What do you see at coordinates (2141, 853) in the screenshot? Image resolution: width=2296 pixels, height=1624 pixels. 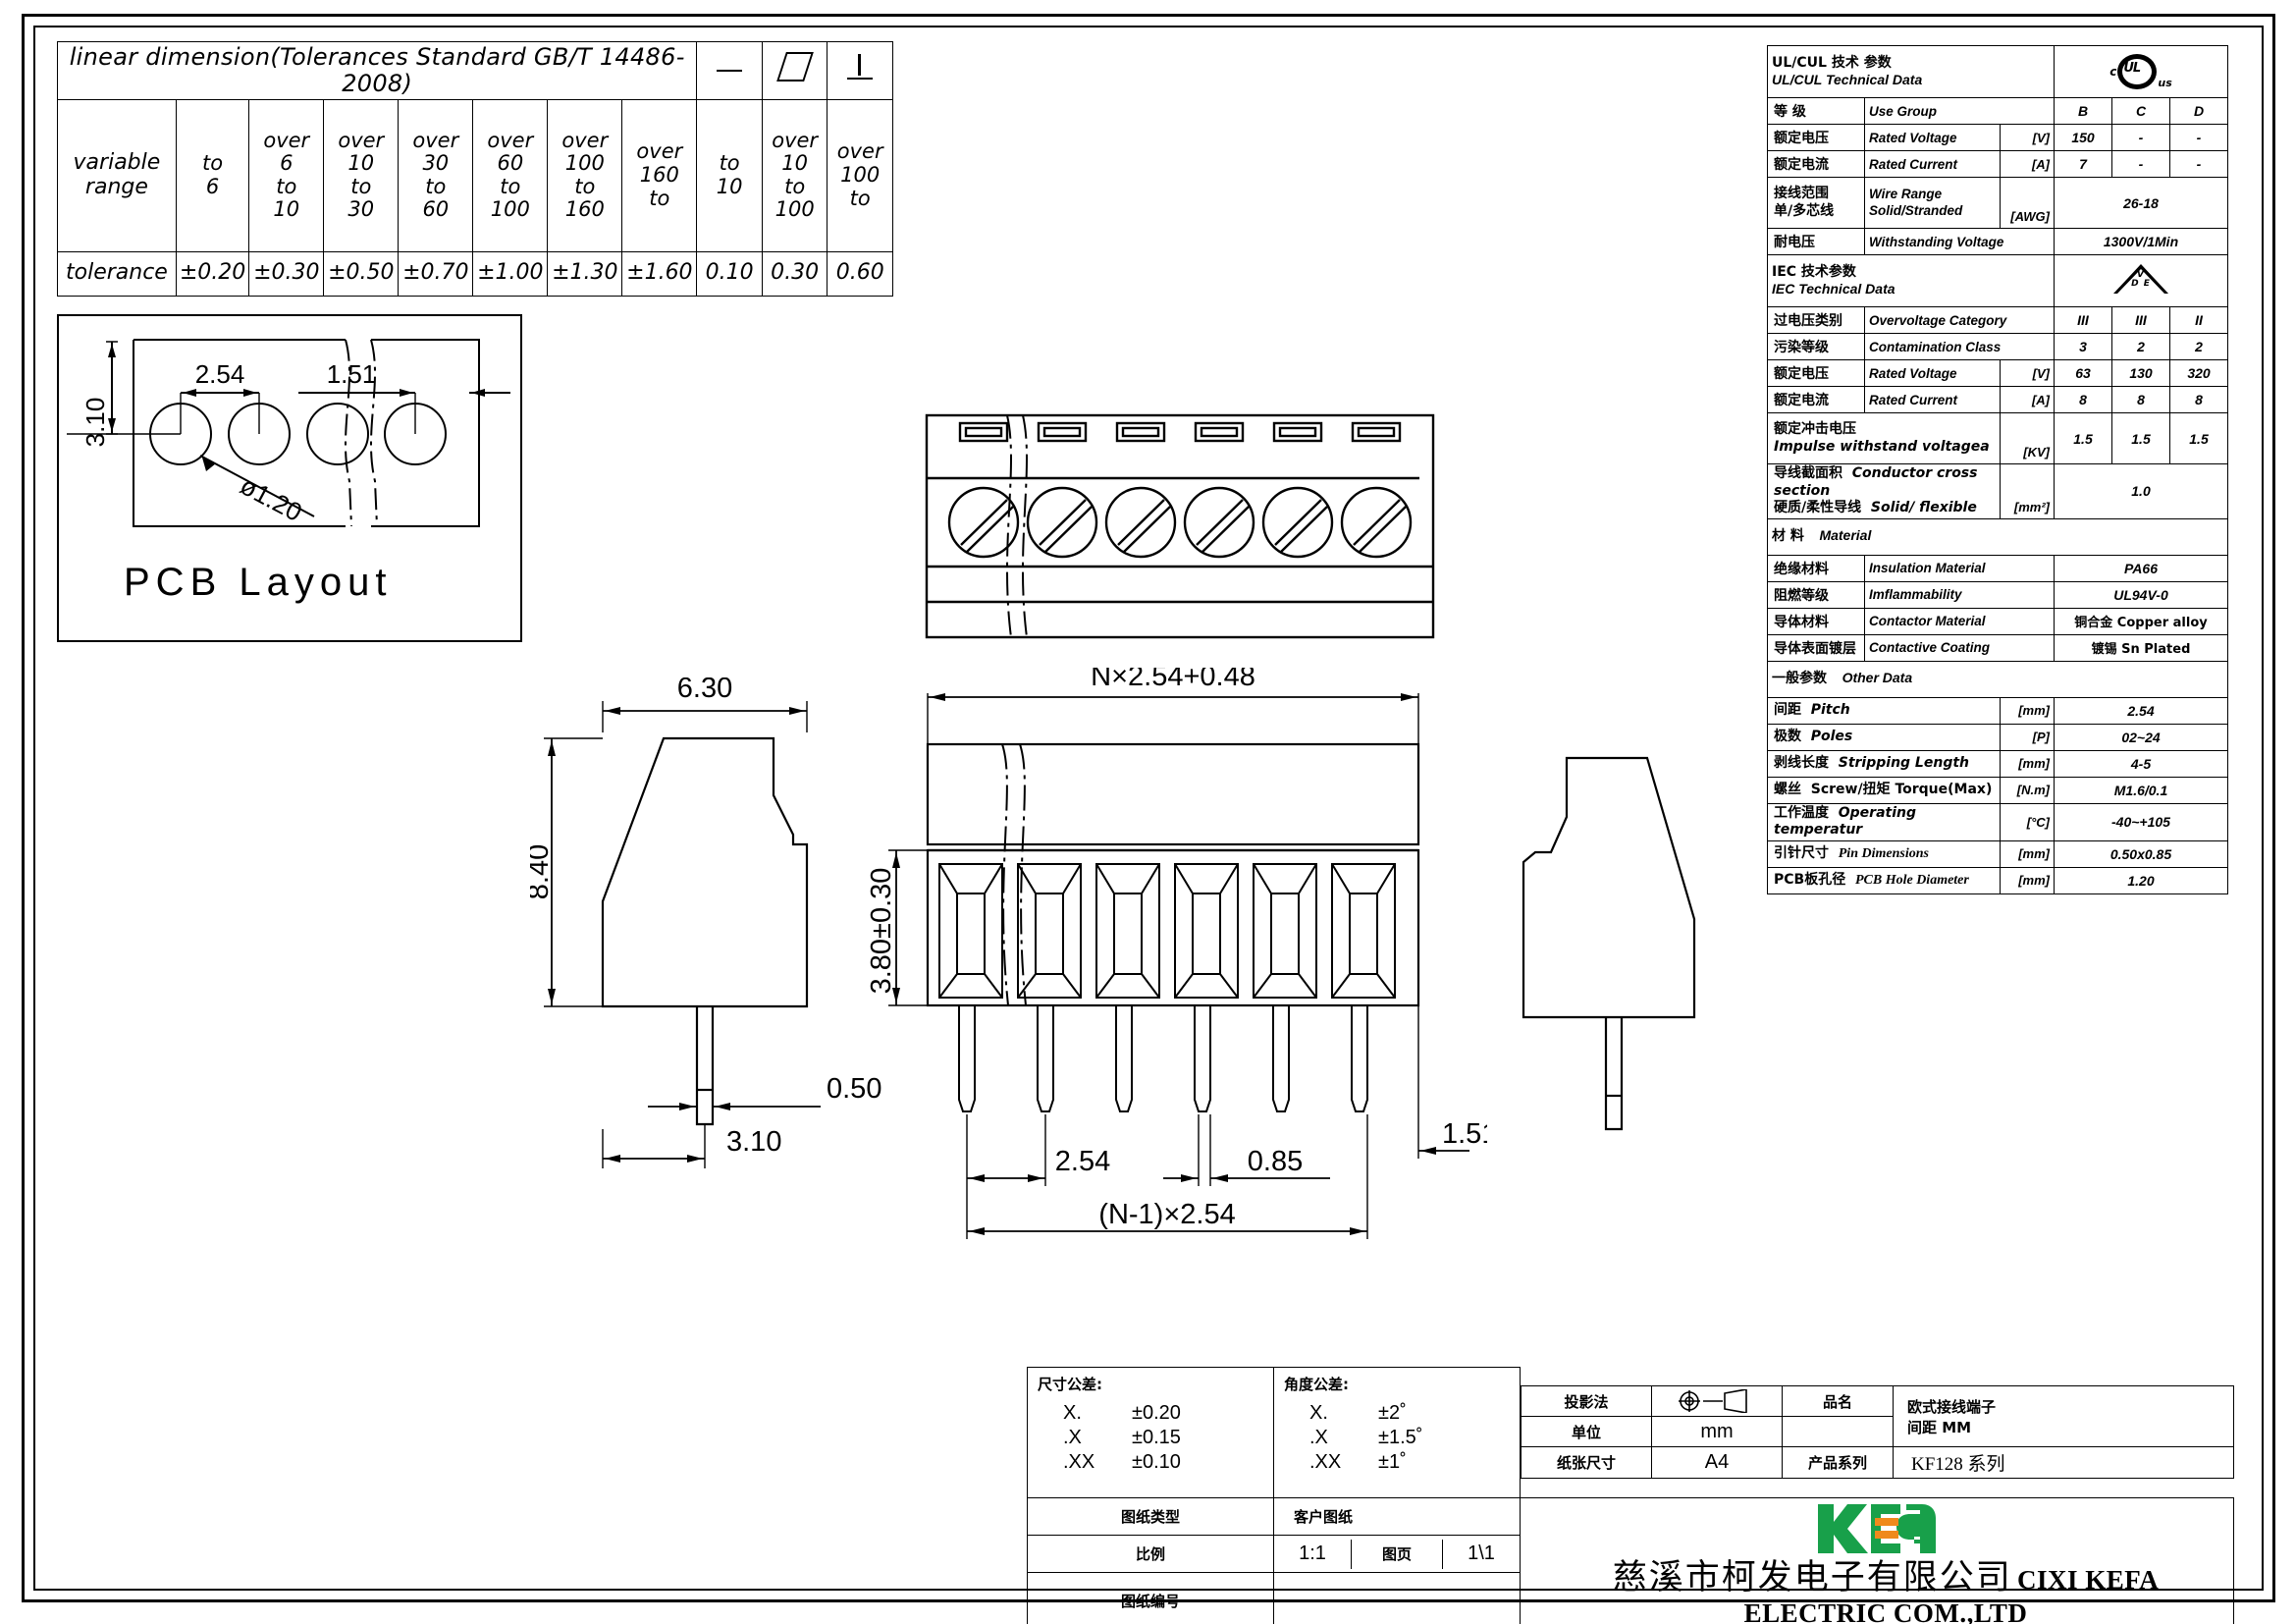 I see `pin-dimensions-value: 0.50x0.85` at bounding box center [2141, 853].